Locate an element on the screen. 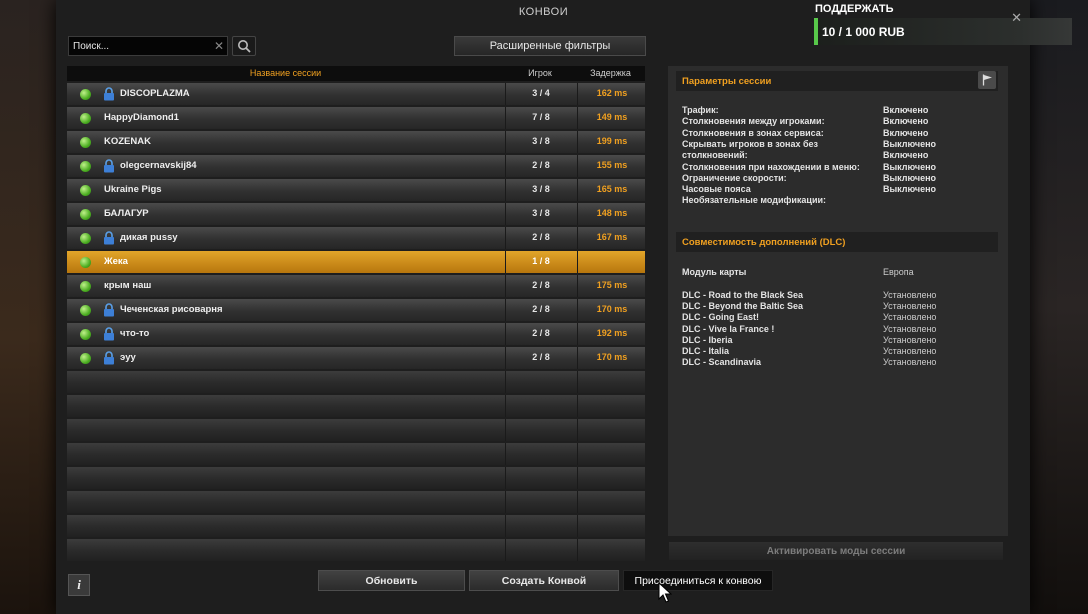  session-name-cell: что-то is located at coordinates (285, 334).